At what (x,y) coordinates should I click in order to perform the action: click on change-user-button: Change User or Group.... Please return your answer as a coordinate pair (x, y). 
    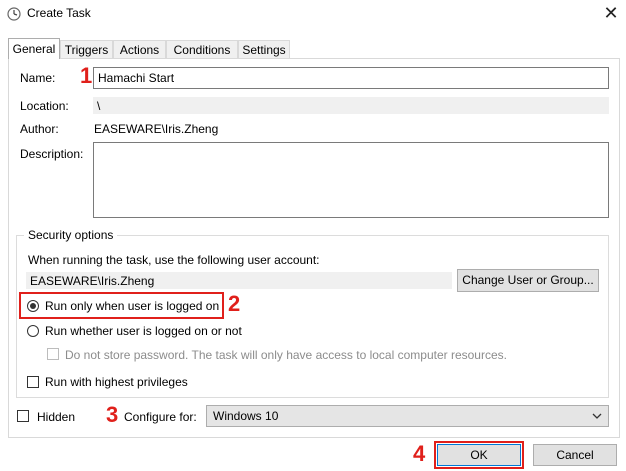
    Looking at the image, I should click on (528, 280).